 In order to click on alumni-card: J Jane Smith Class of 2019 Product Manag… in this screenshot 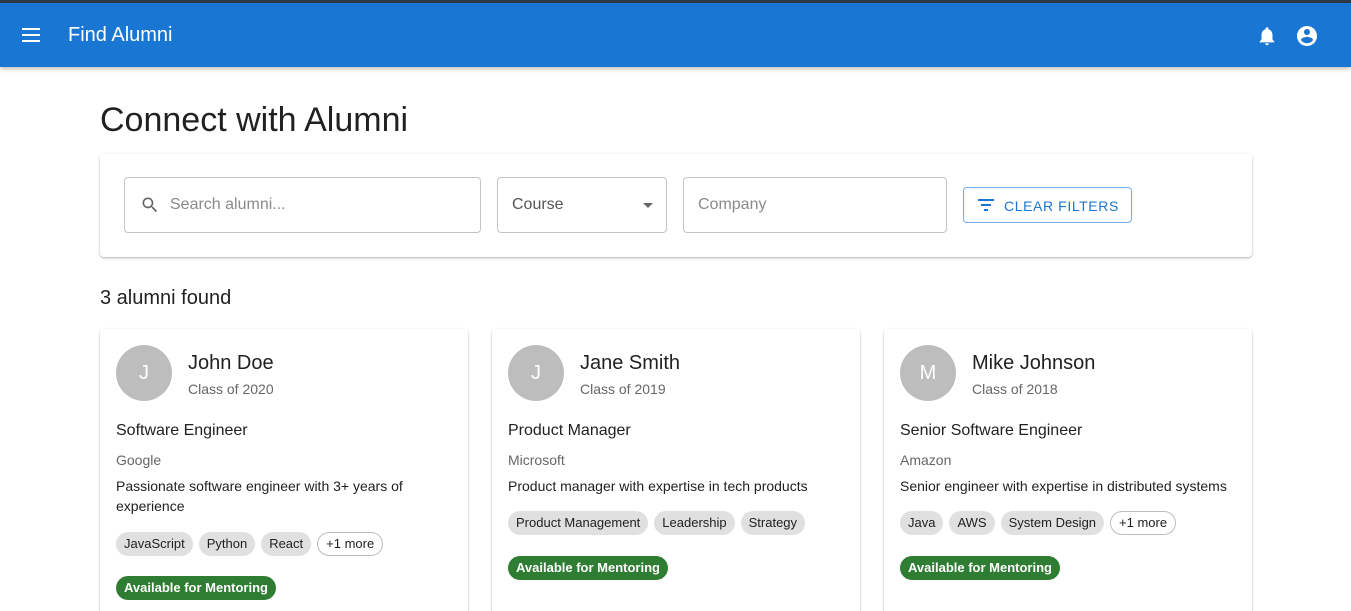, I will do `click(676, 470)`.